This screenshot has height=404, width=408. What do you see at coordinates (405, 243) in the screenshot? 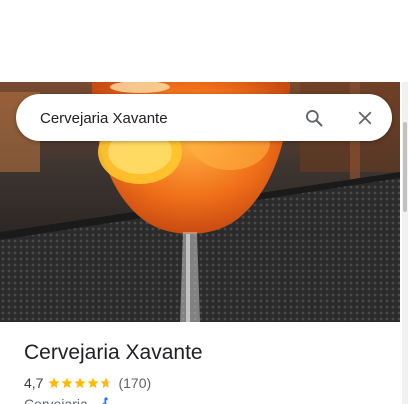
I see `scrollbar` at bounding box center [405, 243].